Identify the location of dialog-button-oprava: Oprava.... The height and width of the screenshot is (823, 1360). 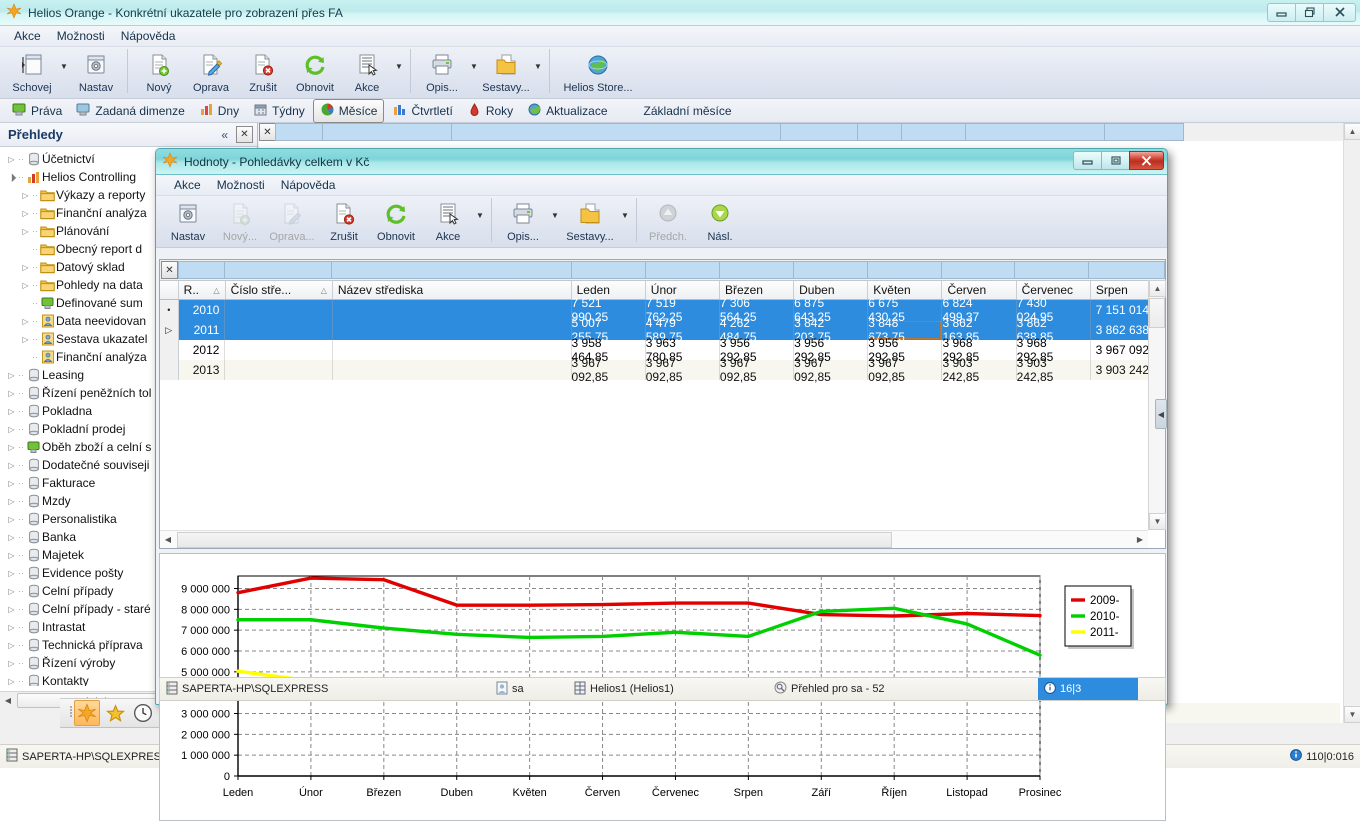
(292, 221).